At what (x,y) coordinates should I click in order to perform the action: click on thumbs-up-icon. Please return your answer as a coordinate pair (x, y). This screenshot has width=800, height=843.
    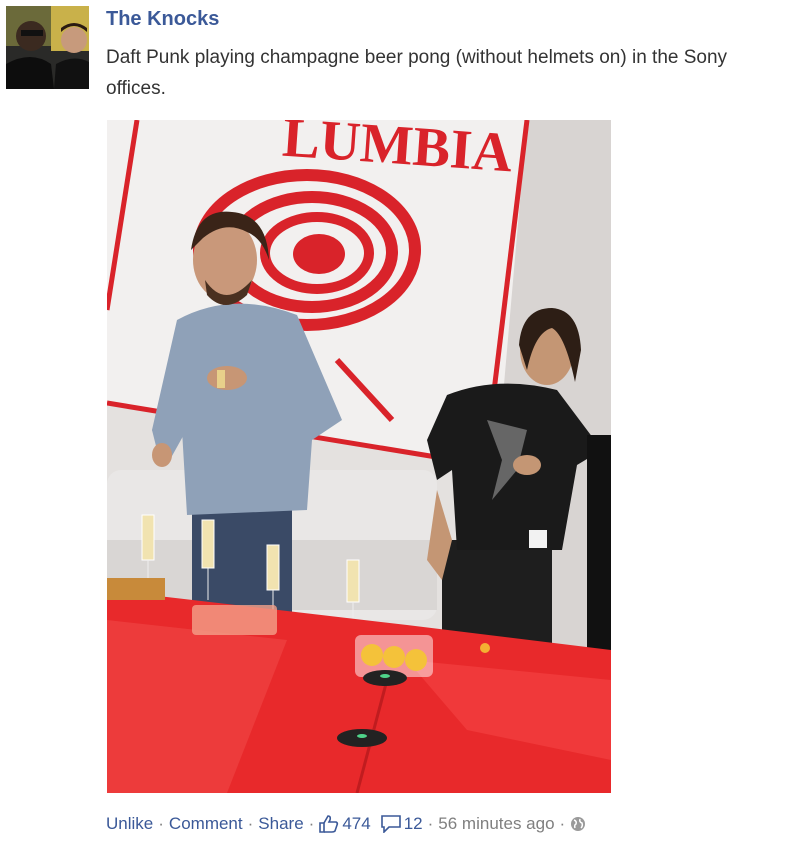
    Looking at the image, I should click on (329, 824).